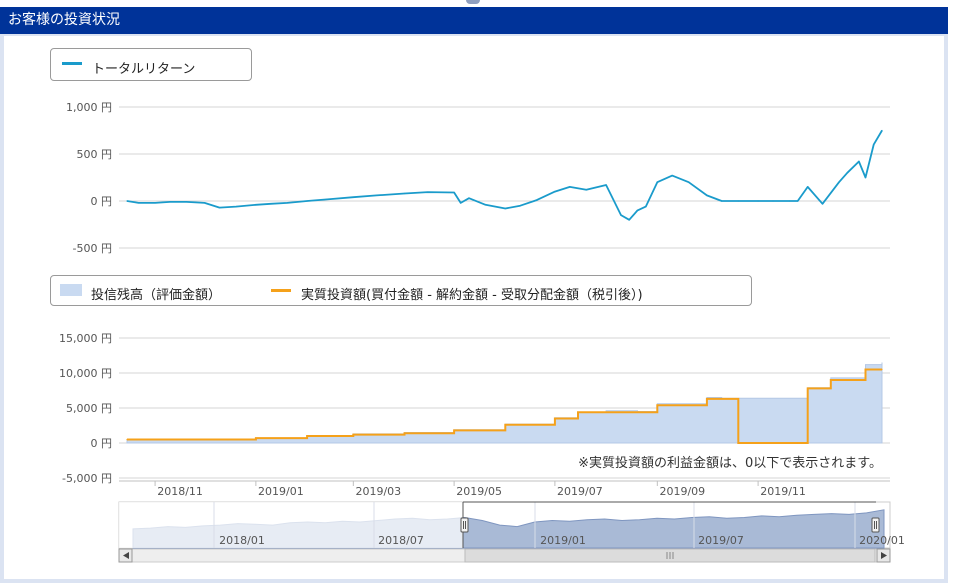 Image resolution: width=954 pixels, height=585 pixels. What do you see at coordinates (882, 540) in the screenshot?
I see `navigator-x-tick-label: 2020/01` at bounding box center [882, 540].